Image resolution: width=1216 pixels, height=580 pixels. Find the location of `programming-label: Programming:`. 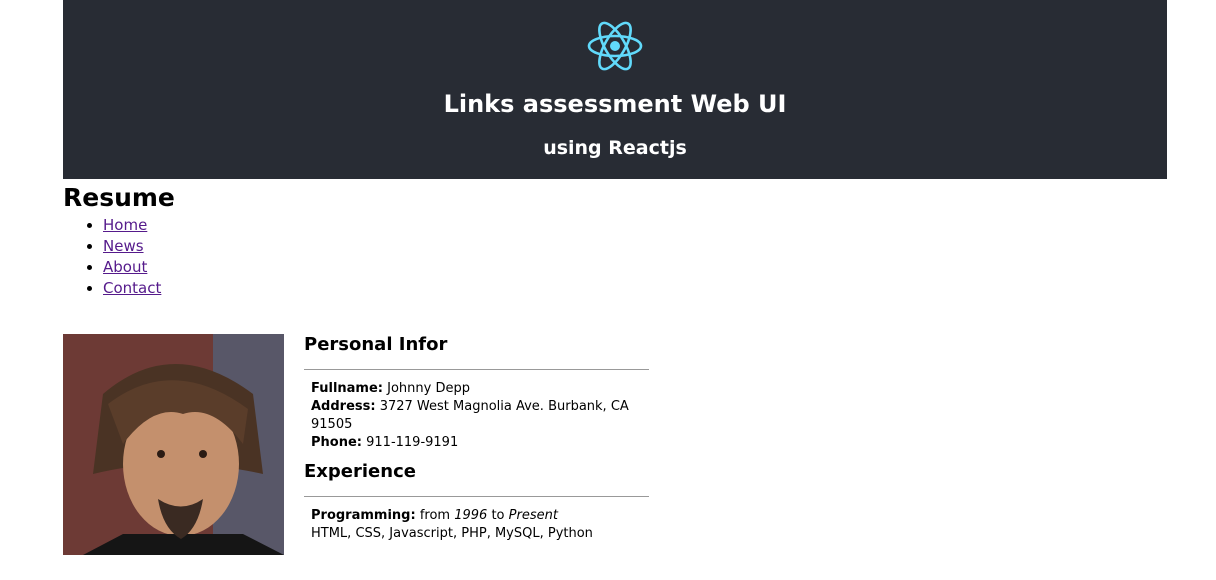

programming-label: Programming: is located at coordinates (363, 515).